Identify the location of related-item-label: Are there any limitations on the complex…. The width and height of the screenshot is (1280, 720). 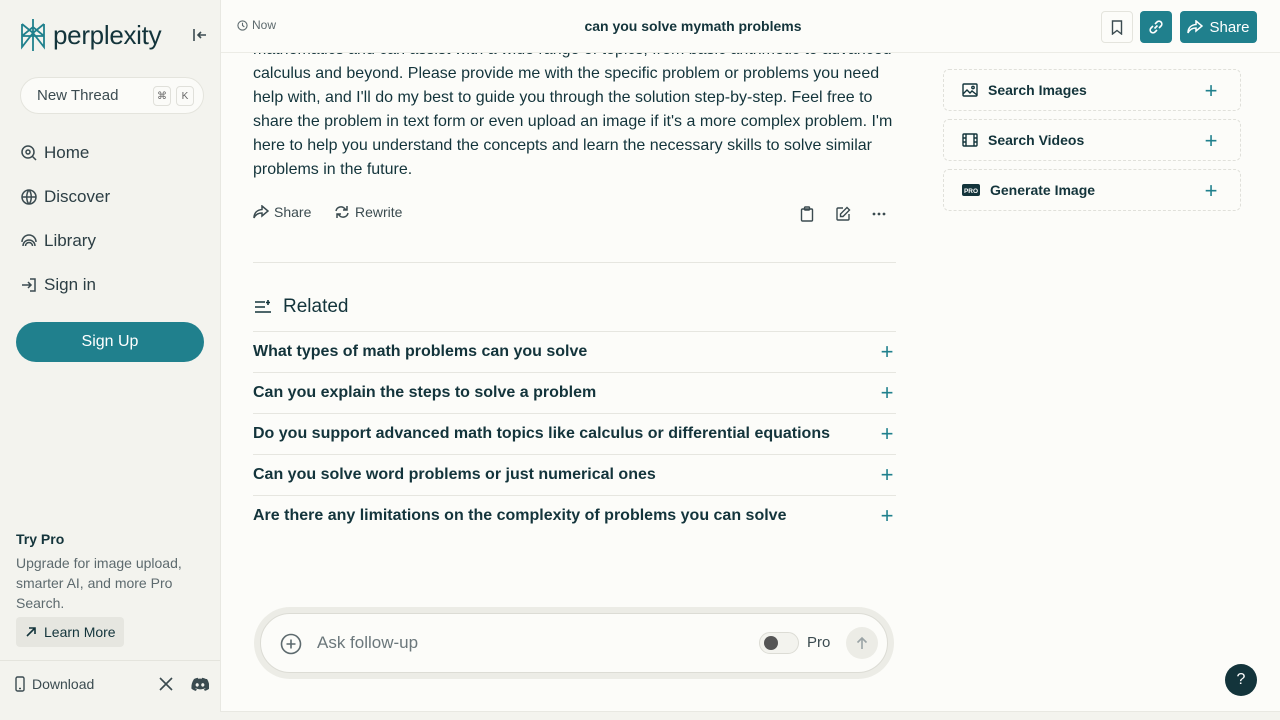
(520, 515).